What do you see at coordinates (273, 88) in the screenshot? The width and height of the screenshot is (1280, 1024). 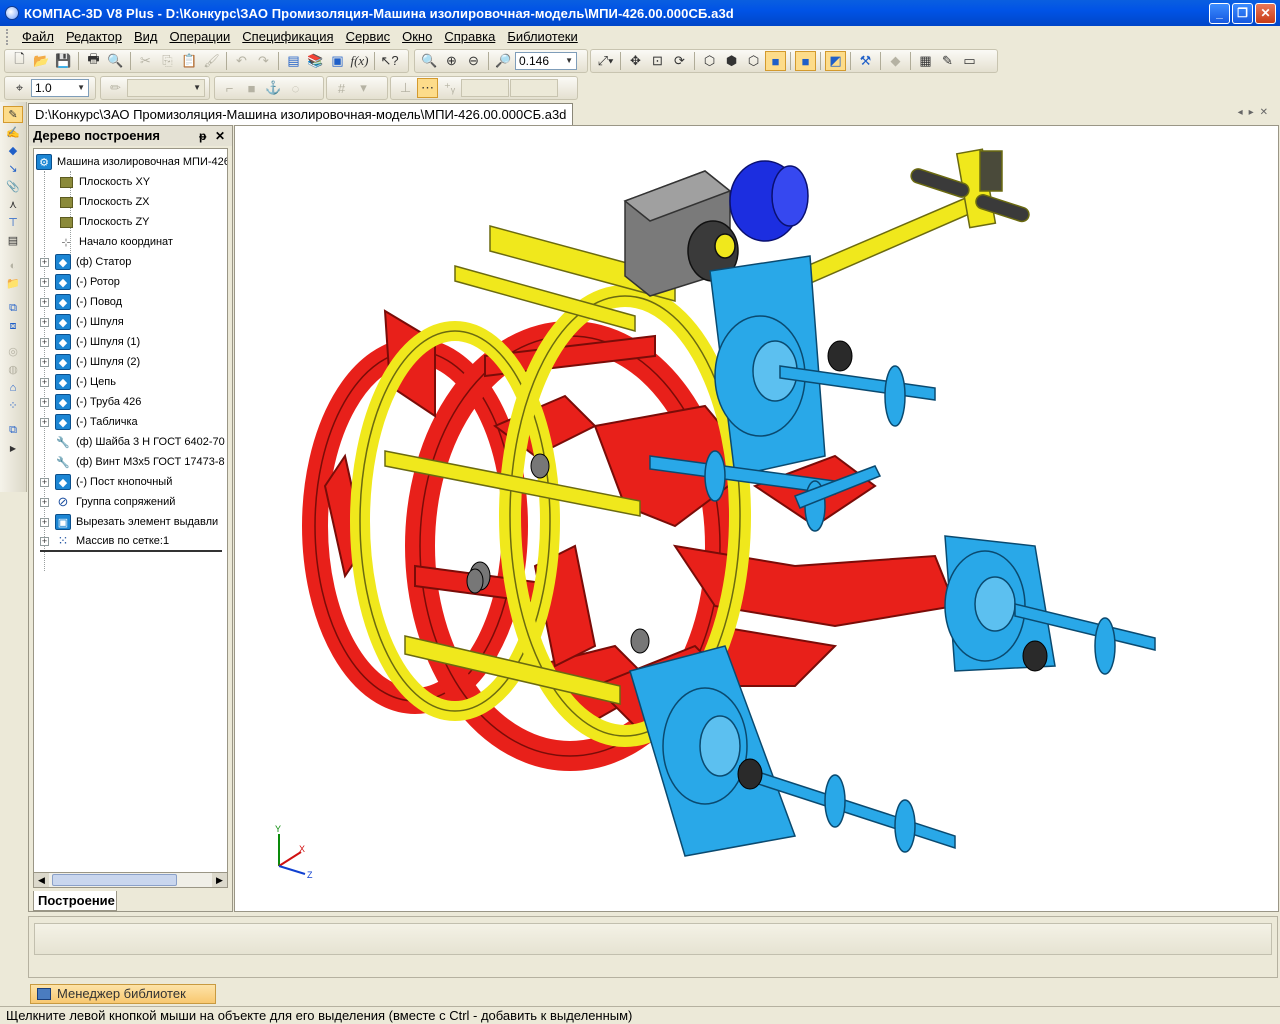 I see `snap-icon: ⚓` at bounding box center [273, 88].